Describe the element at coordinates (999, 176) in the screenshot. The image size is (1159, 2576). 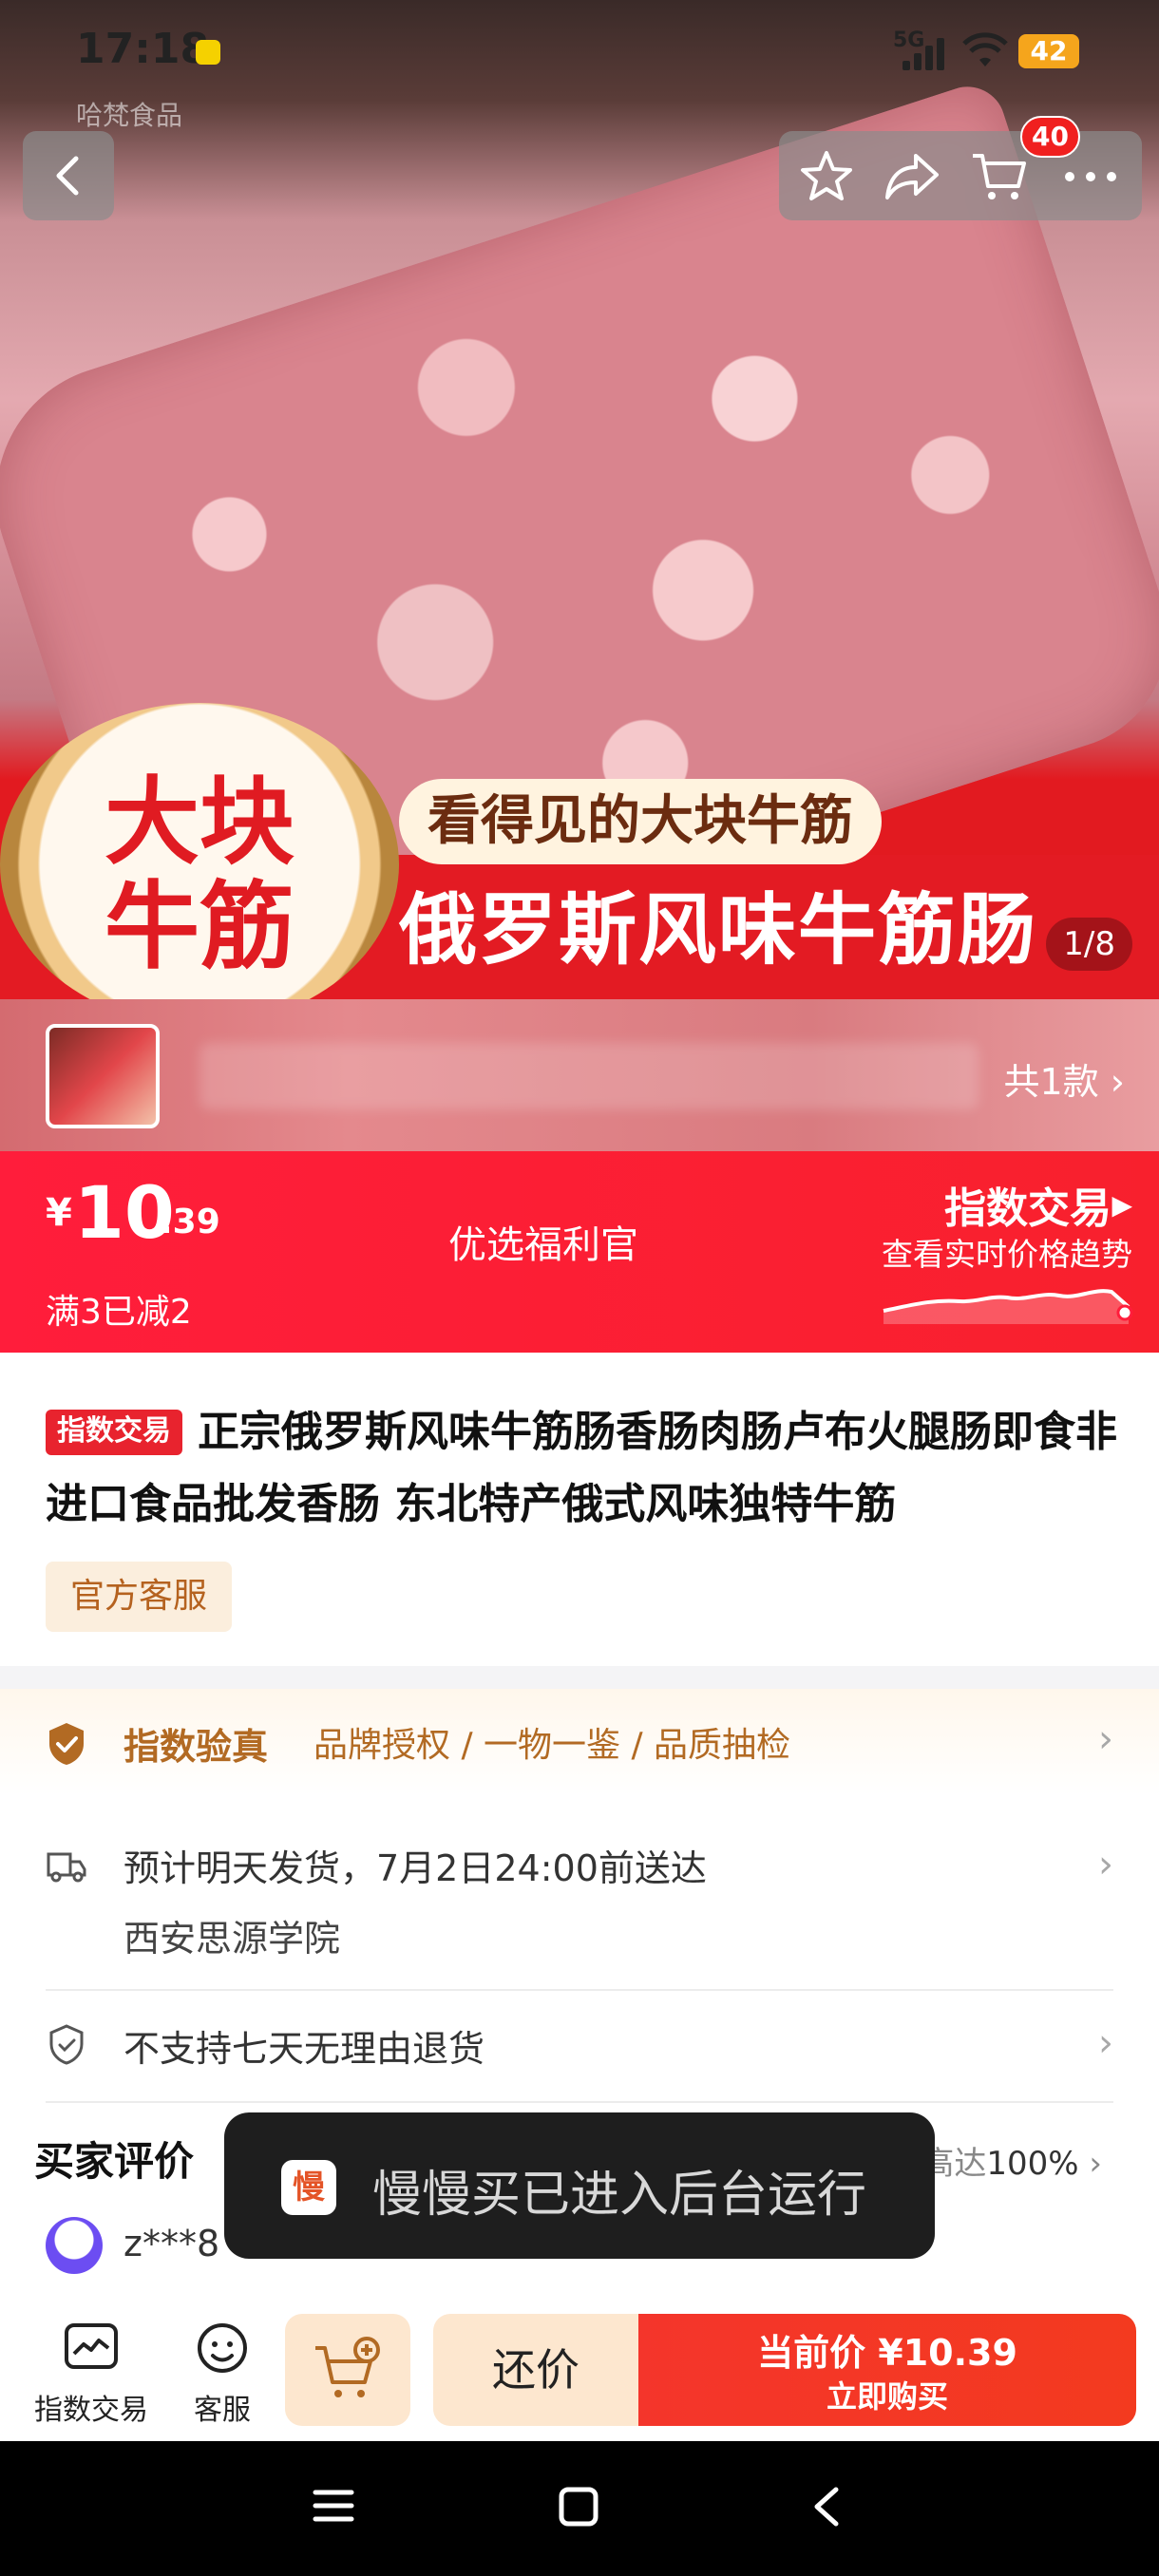
I see `cart-icon` at that location.